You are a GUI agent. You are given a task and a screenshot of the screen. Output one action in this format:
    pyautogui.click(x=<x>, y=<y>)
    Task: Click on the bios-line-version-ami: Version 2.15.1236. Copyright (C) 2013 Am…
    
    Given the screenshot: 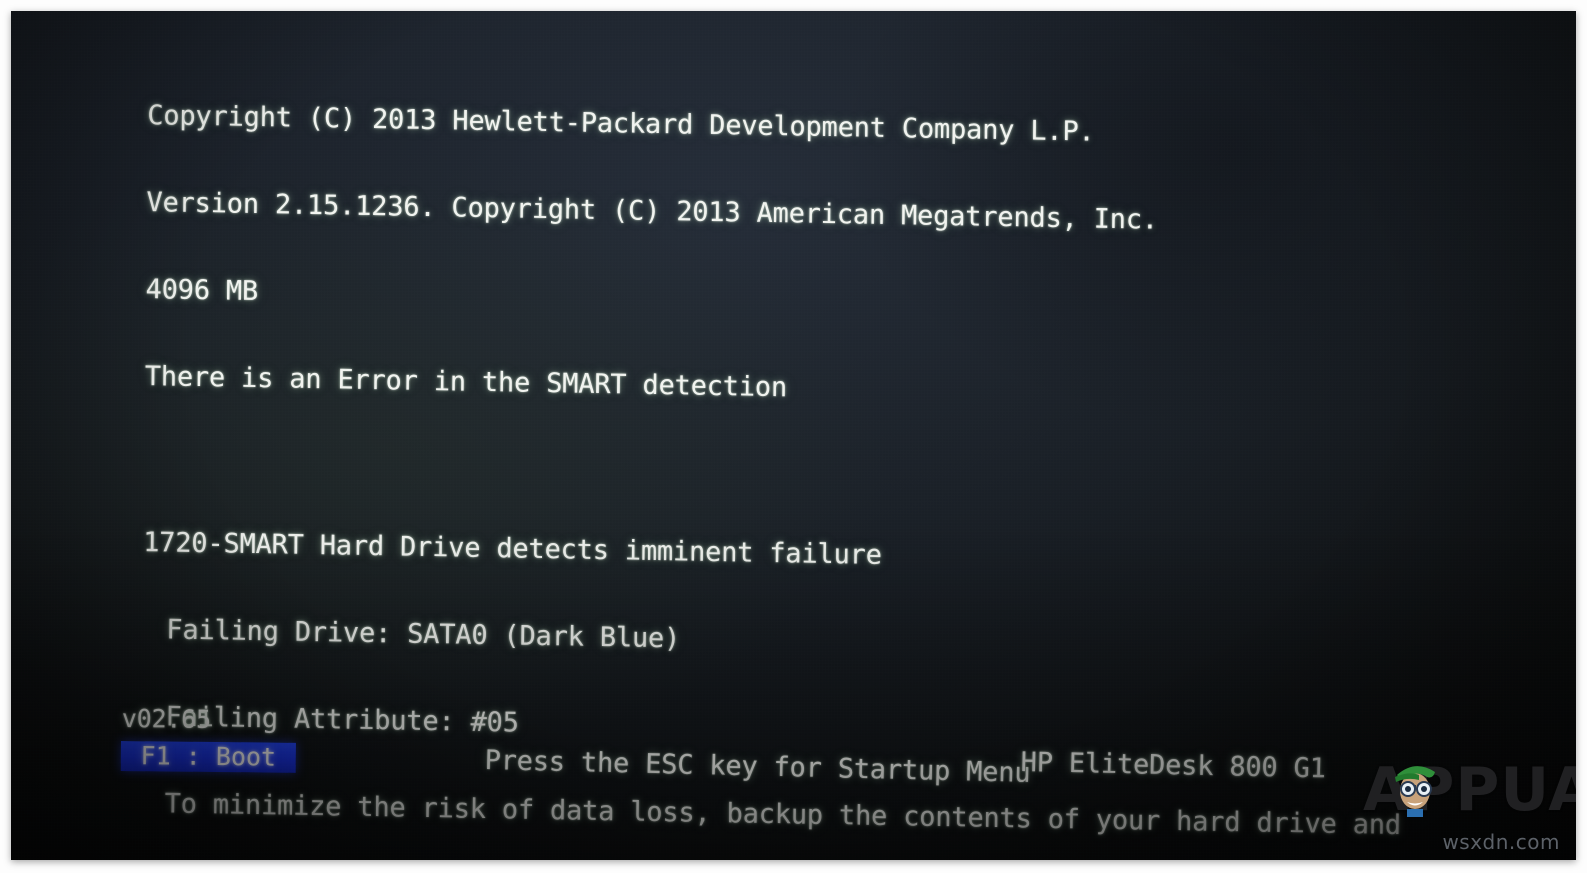 What is the action you would take?
    pyautogui.click(x=652, y=211)
    